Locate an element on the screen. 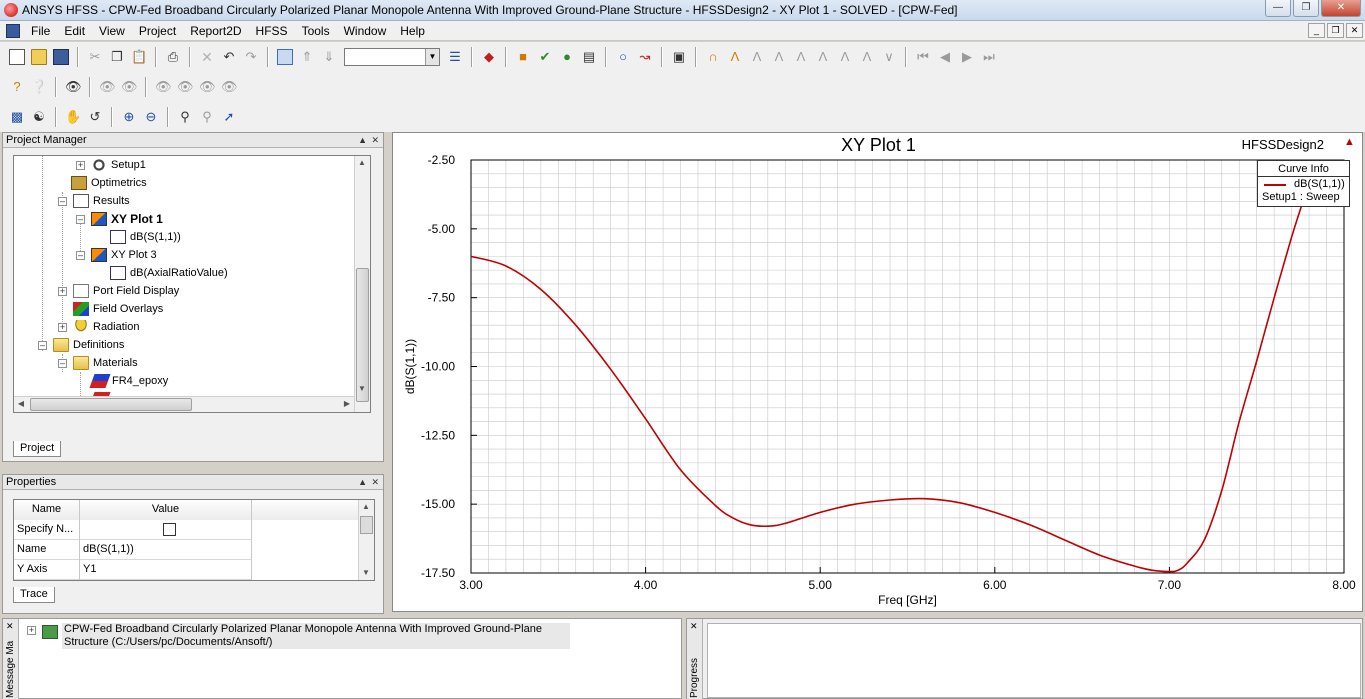 The height and width of the screenshot is (699, 1365). hide-all-icon: 👁 is located at coordinates (129, 87).